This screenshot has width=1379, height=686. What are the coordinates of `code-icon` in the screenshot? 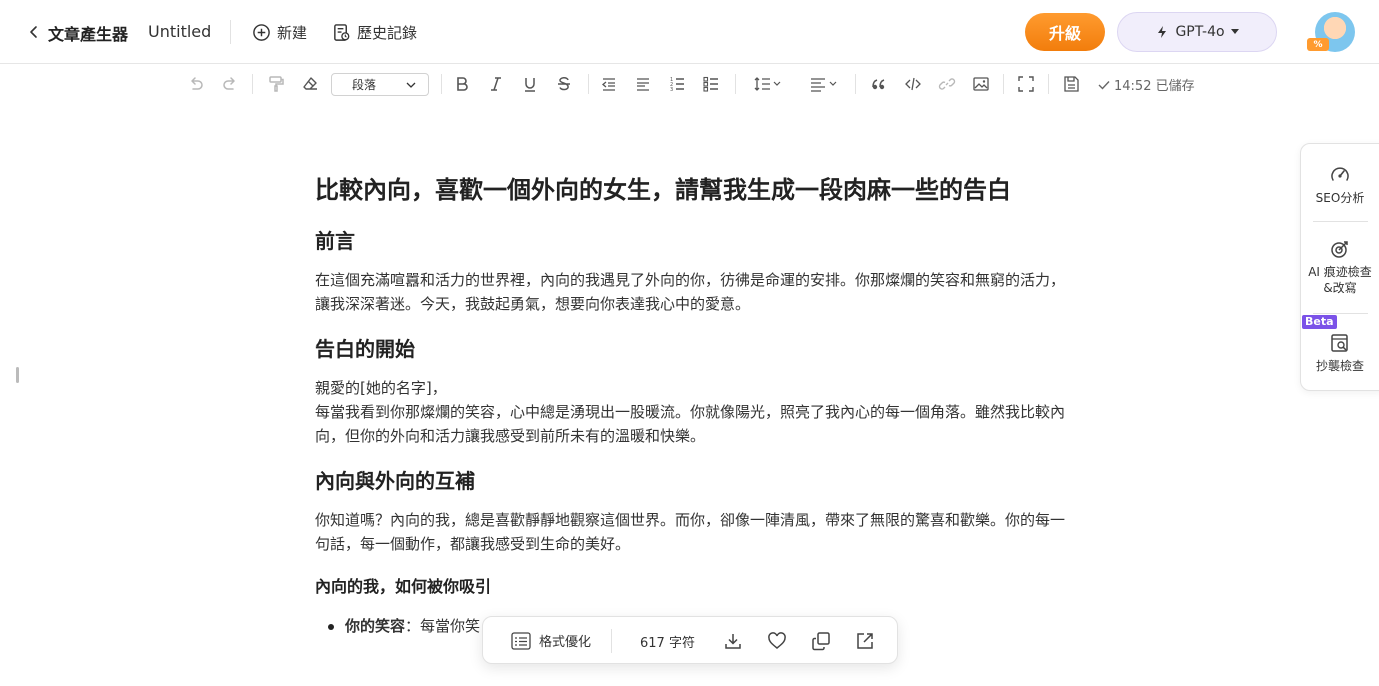 It's located at (913, 84).